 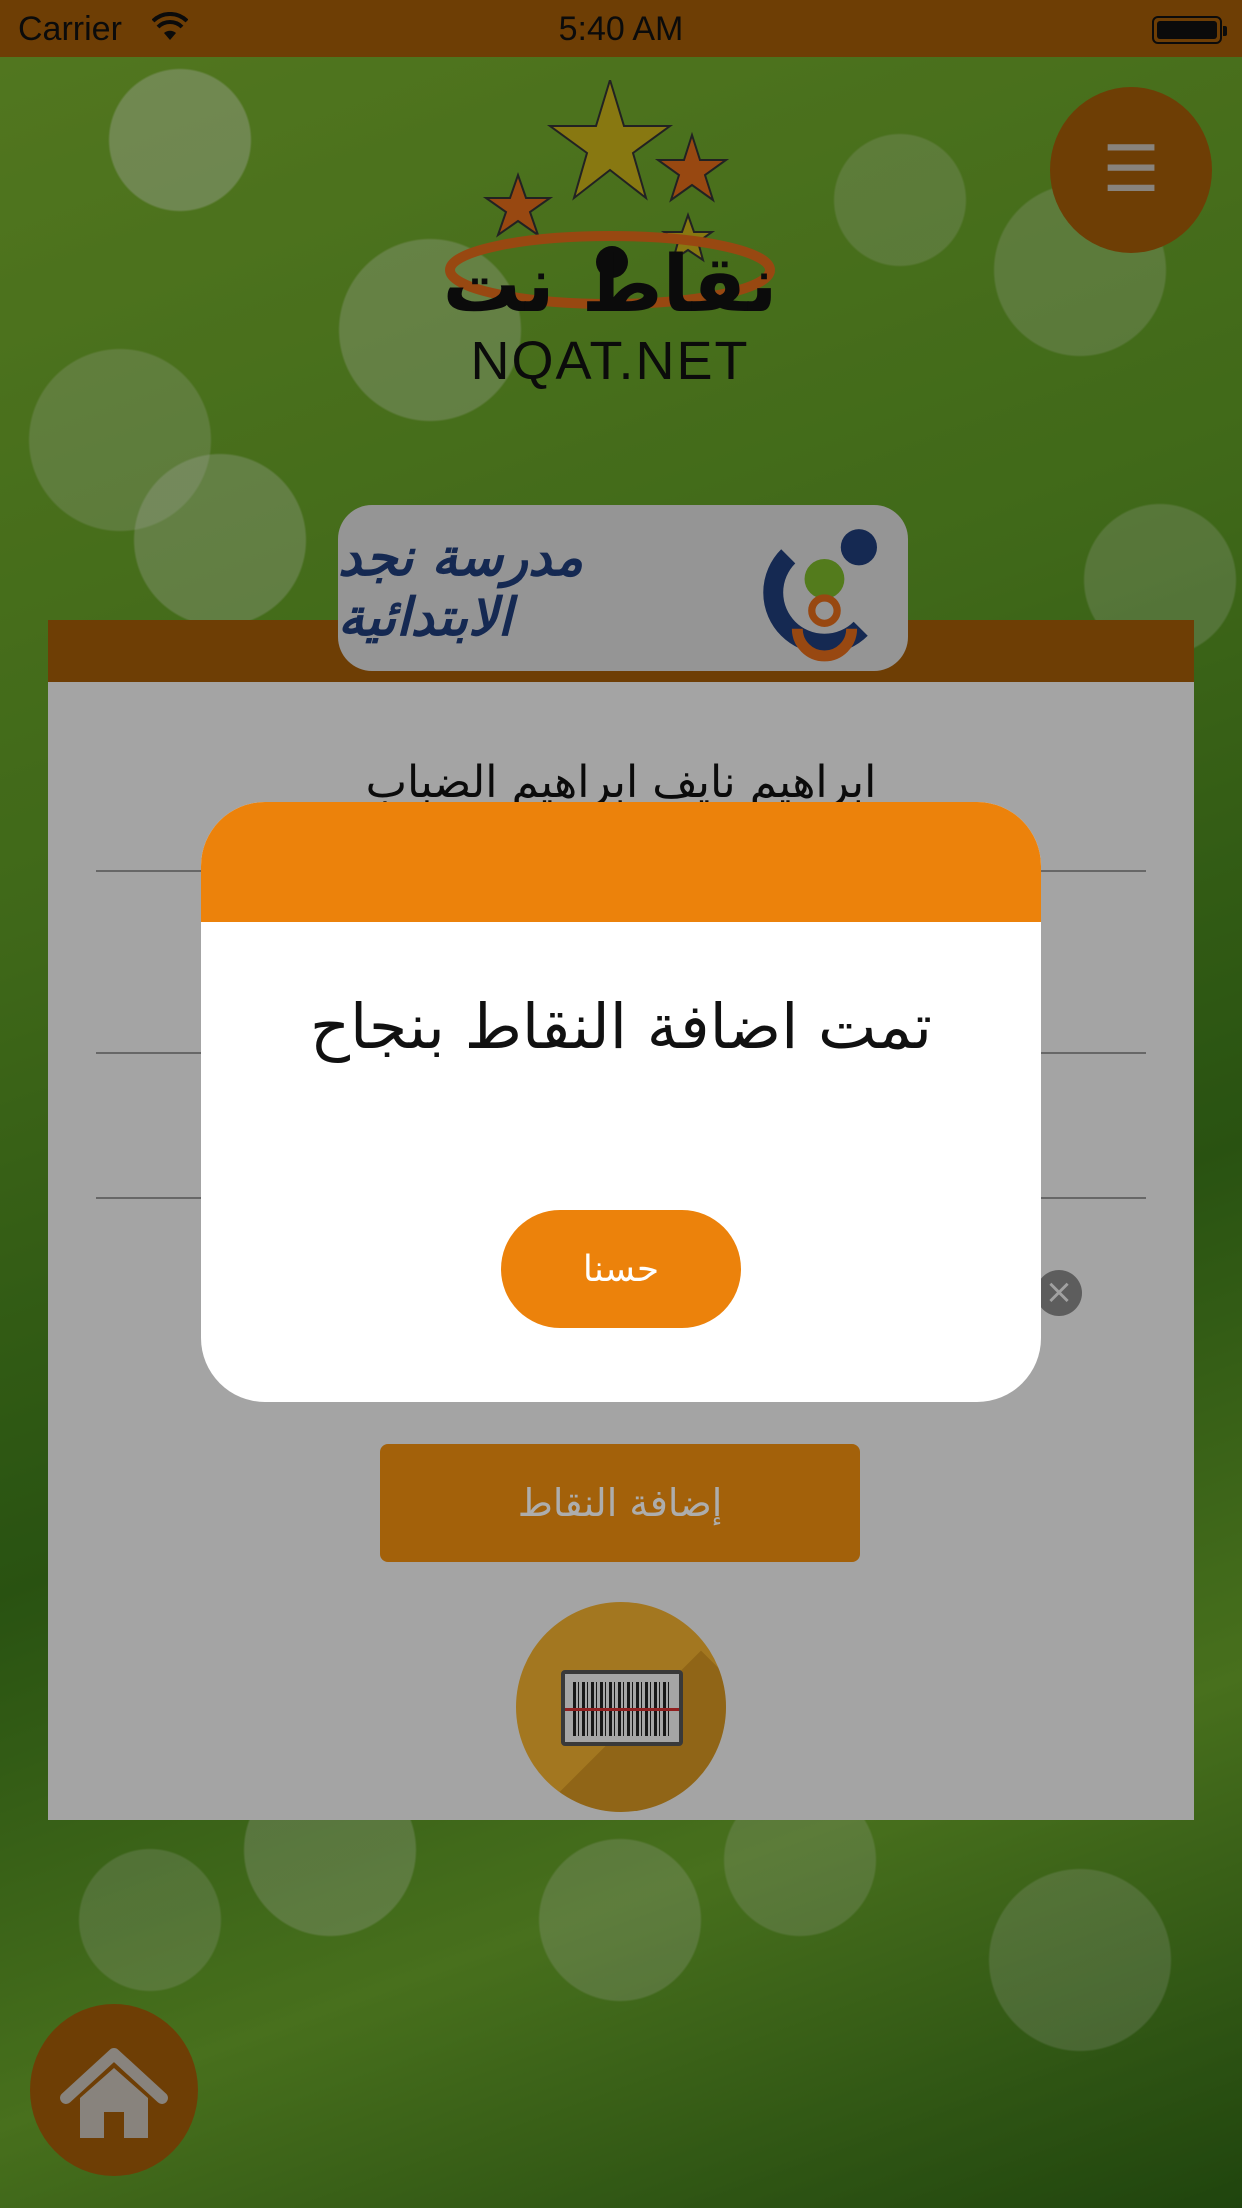 I want to click on dialog-ok-button: حسنا, so click(x=621, y=1269).